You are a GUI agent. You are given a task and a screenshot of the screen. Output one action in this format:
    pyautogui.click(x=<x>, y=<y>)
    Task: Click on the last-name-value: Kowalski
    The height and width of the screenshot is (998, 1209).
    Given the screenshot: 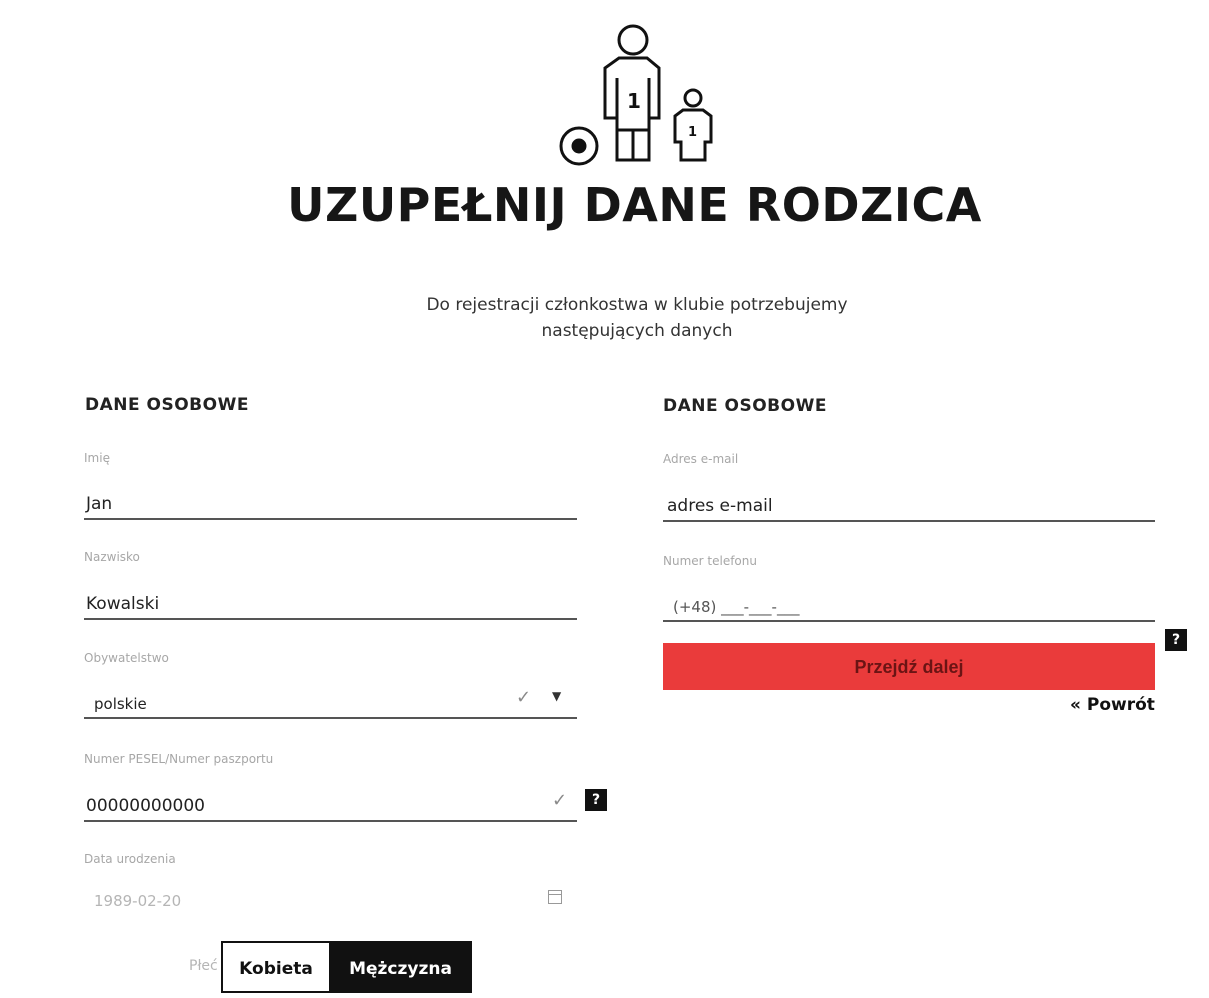 What is the action you would take?
    pyautogui.click(x=123, y=604)
    